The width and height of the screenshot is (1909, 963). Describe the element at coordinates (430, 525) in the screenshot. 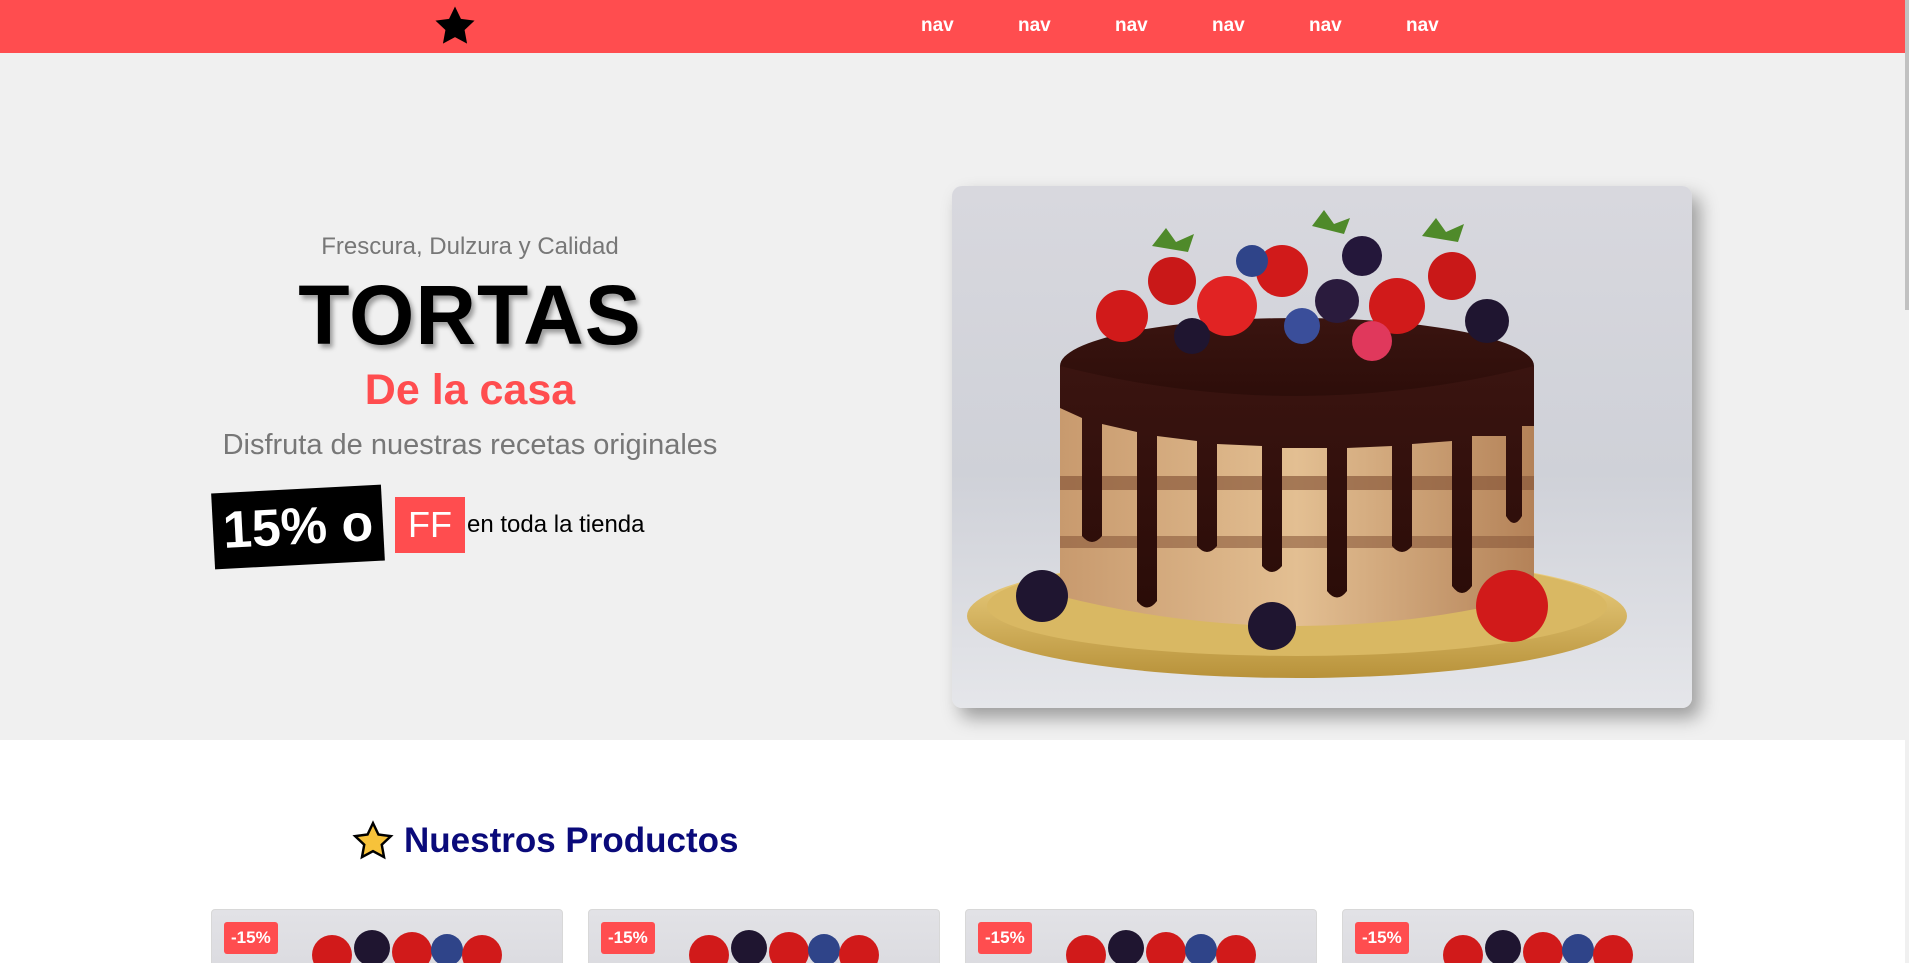

I see `promo-ff-label: FF` at that location.